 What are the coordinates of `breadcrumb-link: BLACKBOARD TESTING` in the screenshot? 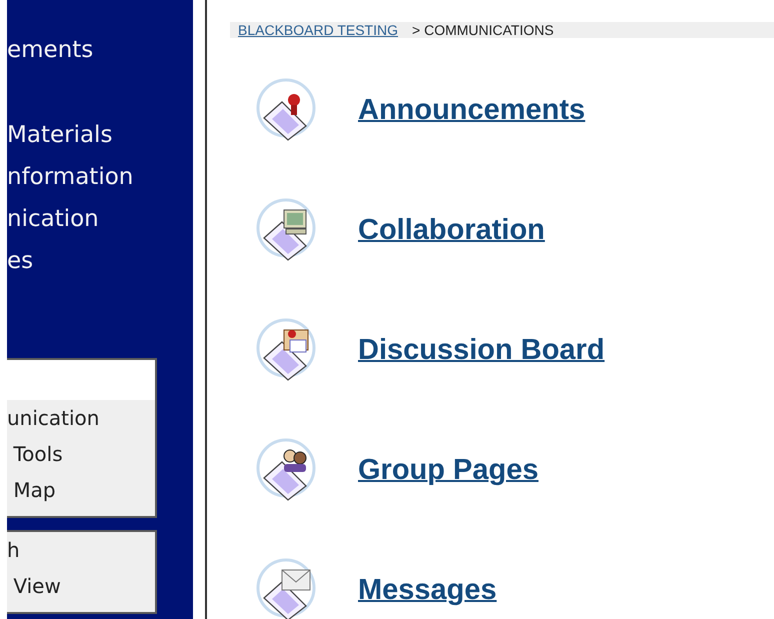 It's located at (318, 30).